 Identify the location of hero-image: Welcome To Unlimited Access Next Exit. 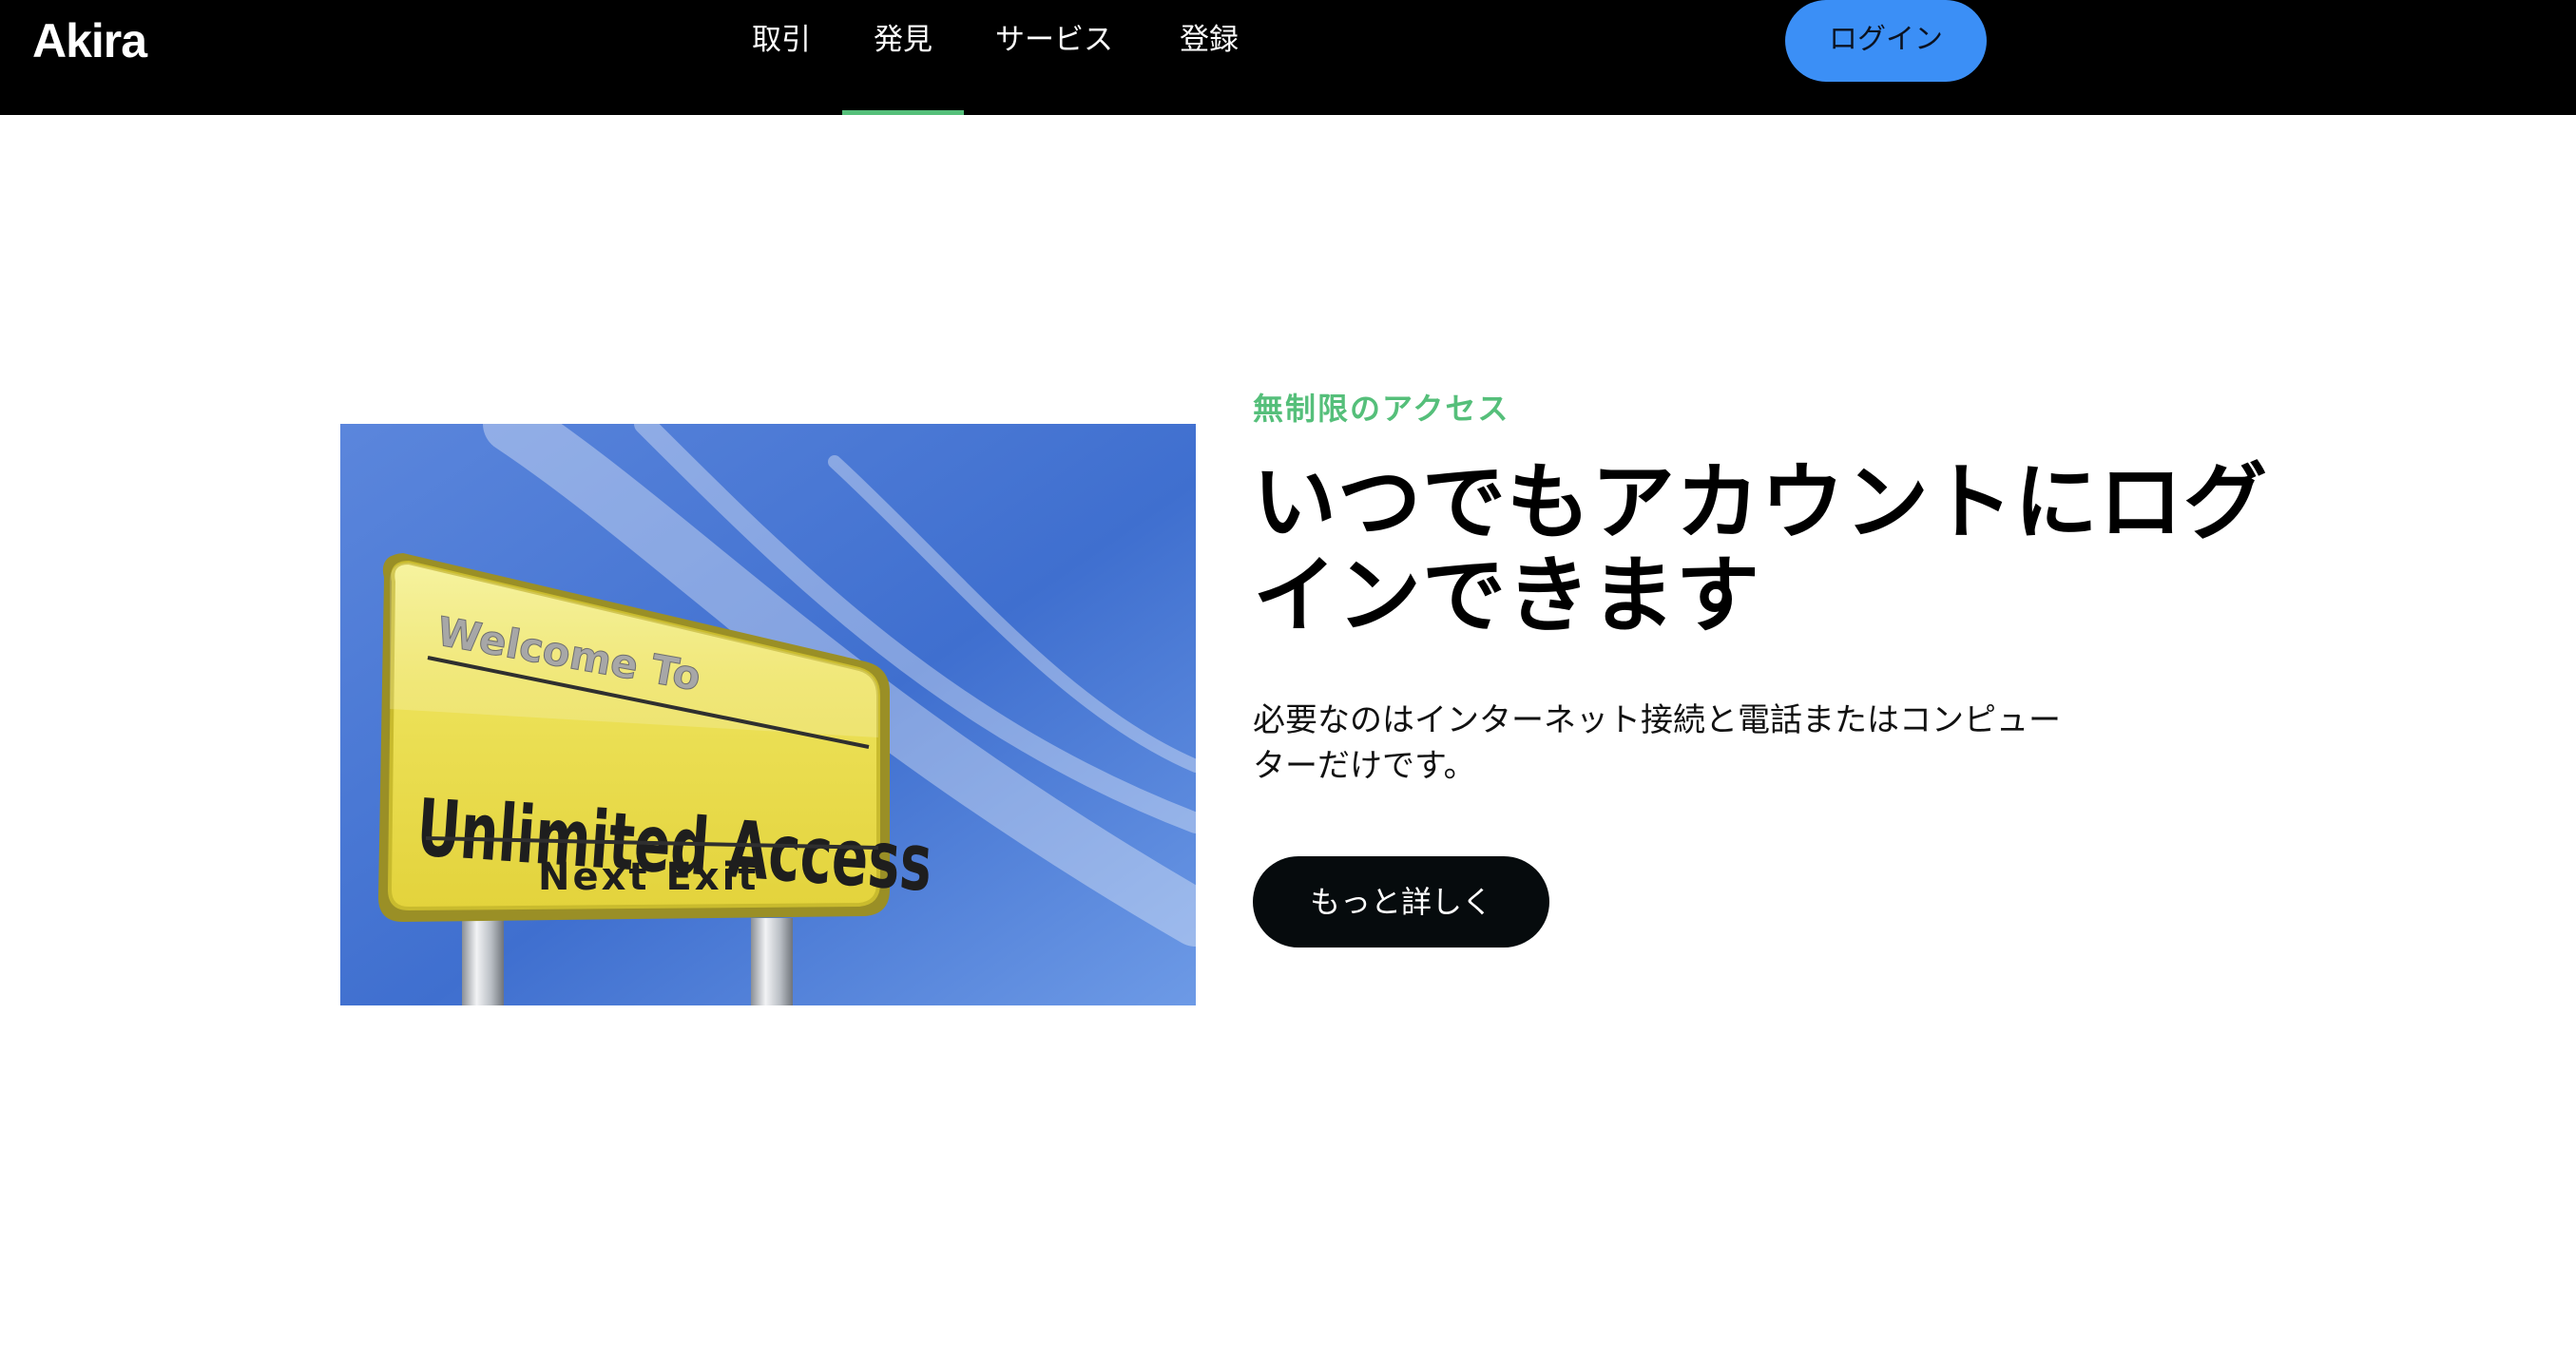
(768, 714).